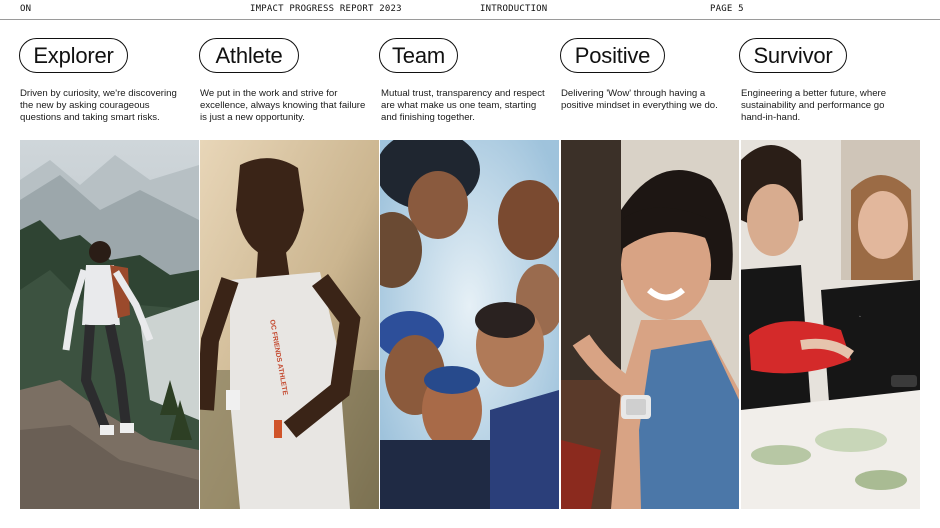  I want to click on team-photo, so click(469, 324).